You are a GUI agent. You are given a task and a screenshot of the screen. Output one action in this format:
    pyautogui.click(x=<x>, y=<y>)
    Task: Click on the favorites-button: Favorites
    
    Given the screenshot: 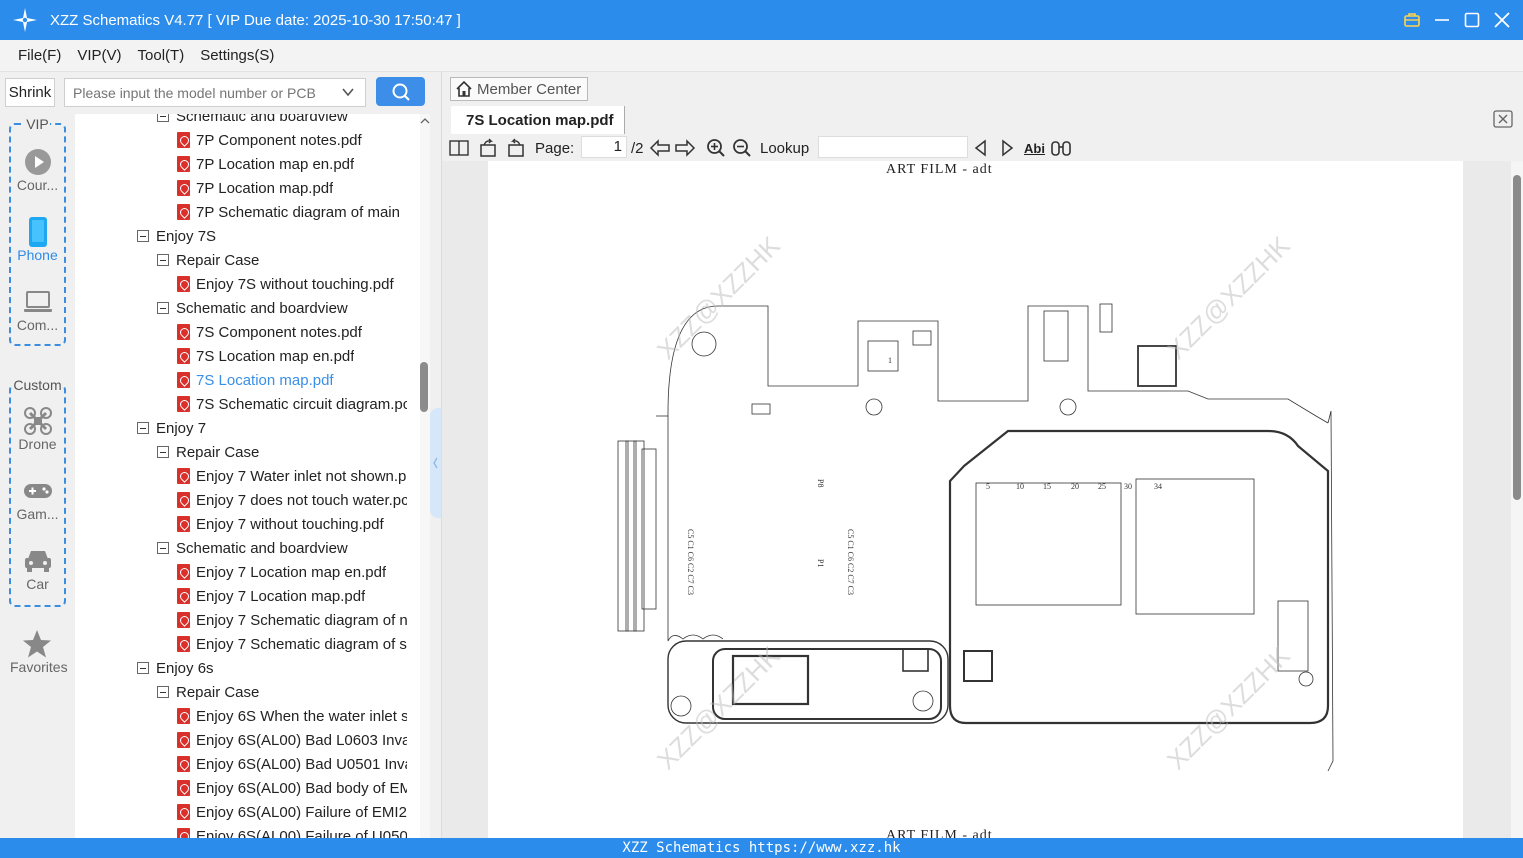 What is the action you would take?
    pyautogui.click(x=39, y=652)
    